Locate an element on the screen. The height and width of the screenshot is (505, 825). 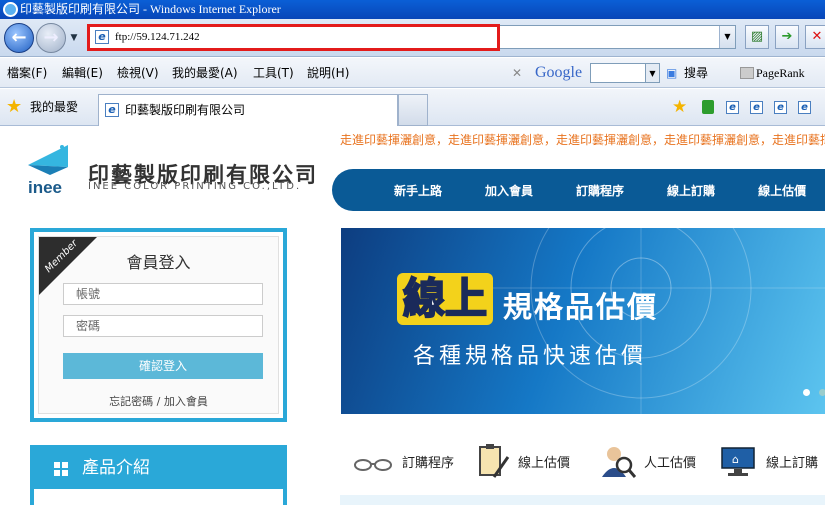
content-strip is located at coordinates (582, 500).